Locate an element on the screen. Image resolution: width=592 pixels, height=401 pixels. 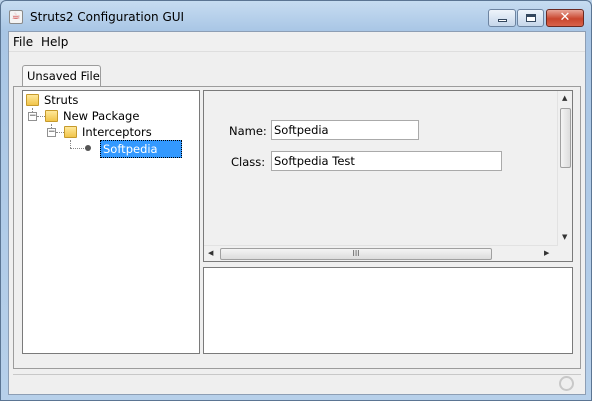
vertical-scroll-thumb is located at coordinates (565, 138).